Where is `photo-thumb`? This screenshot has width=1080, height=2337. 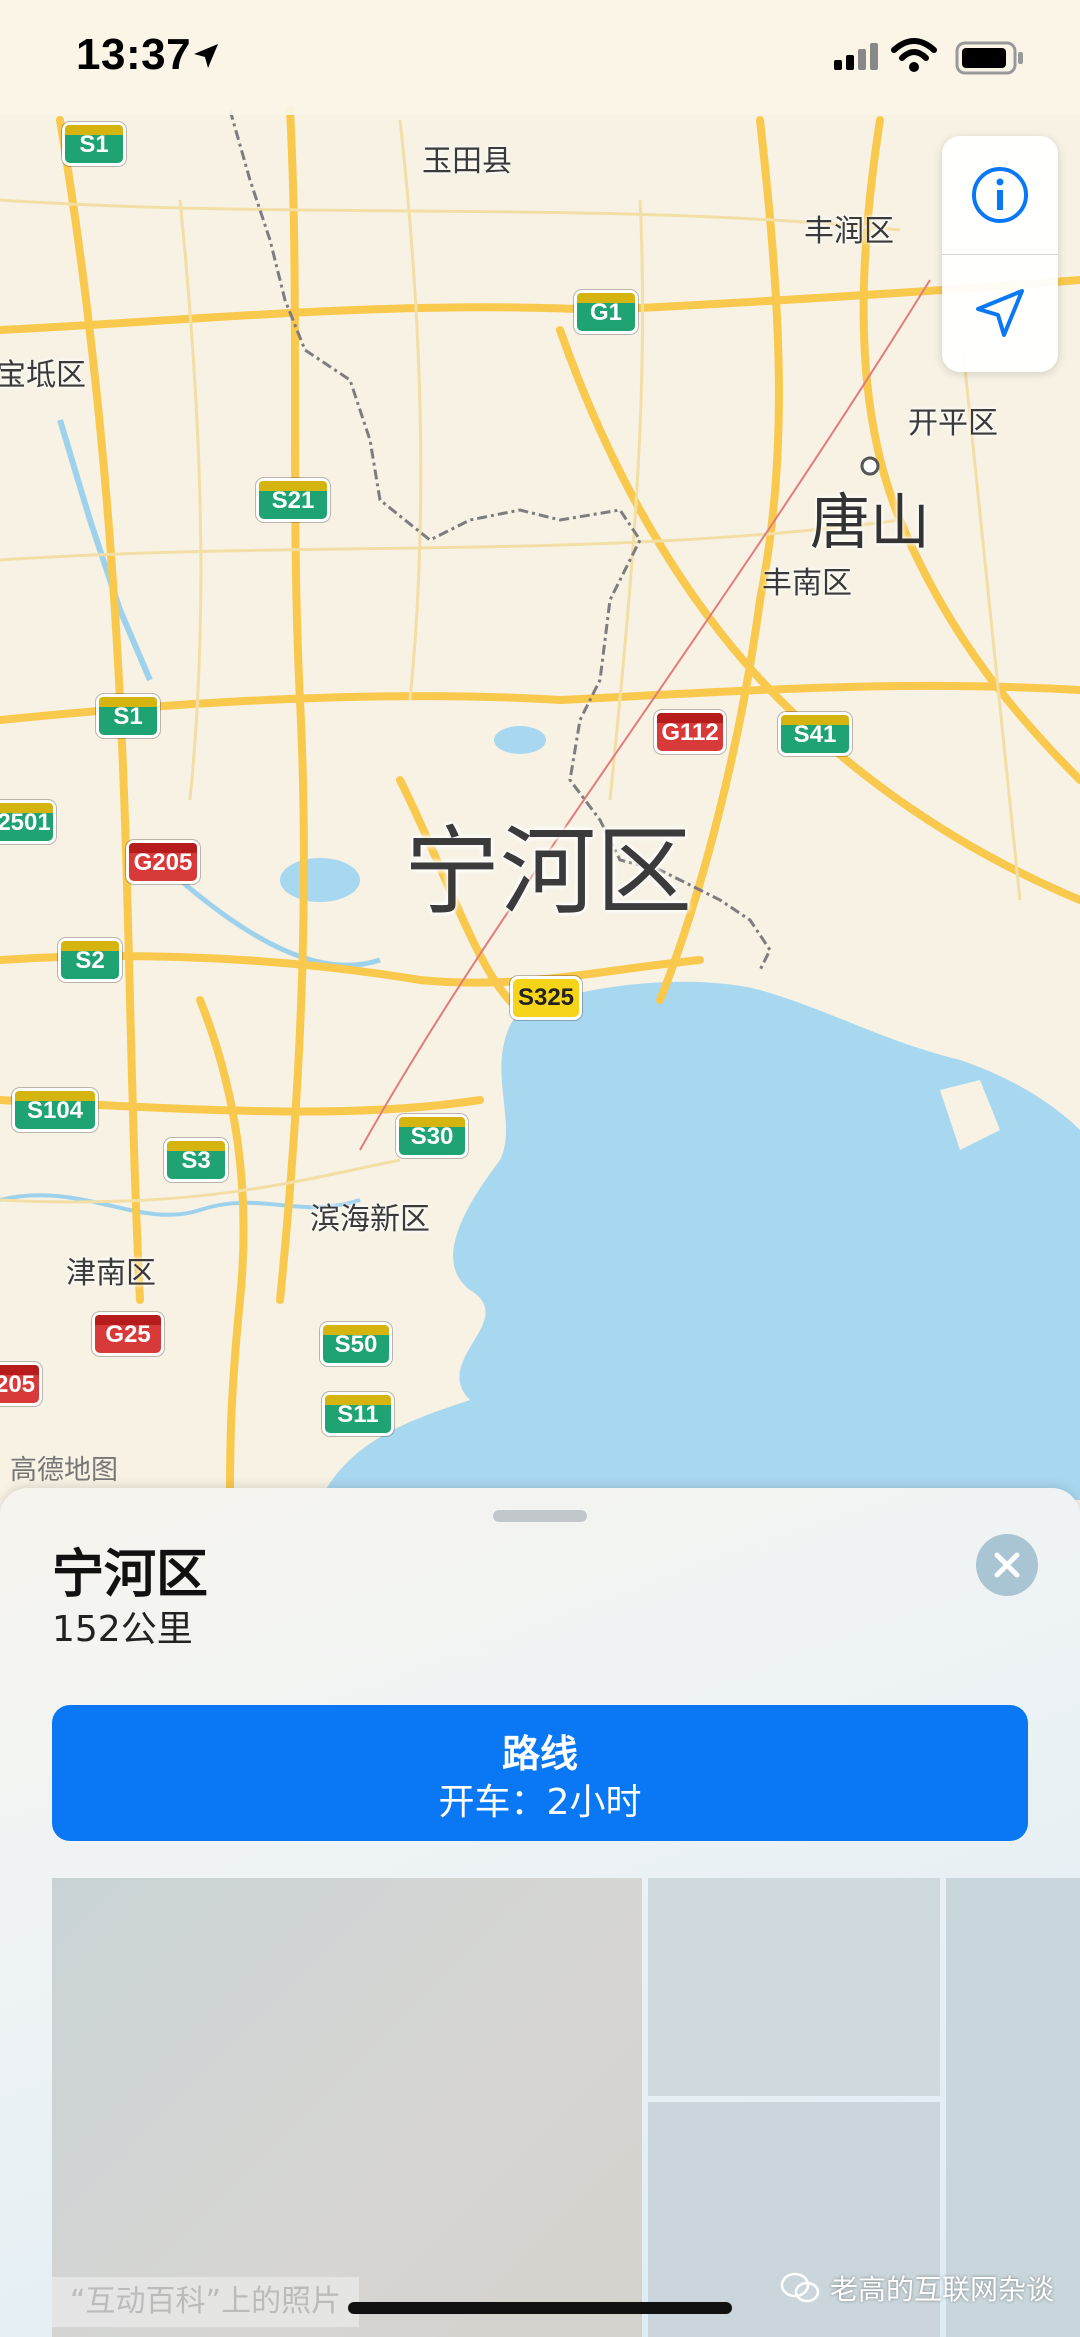 photo-thumb is located at coordinates (794, 1987).